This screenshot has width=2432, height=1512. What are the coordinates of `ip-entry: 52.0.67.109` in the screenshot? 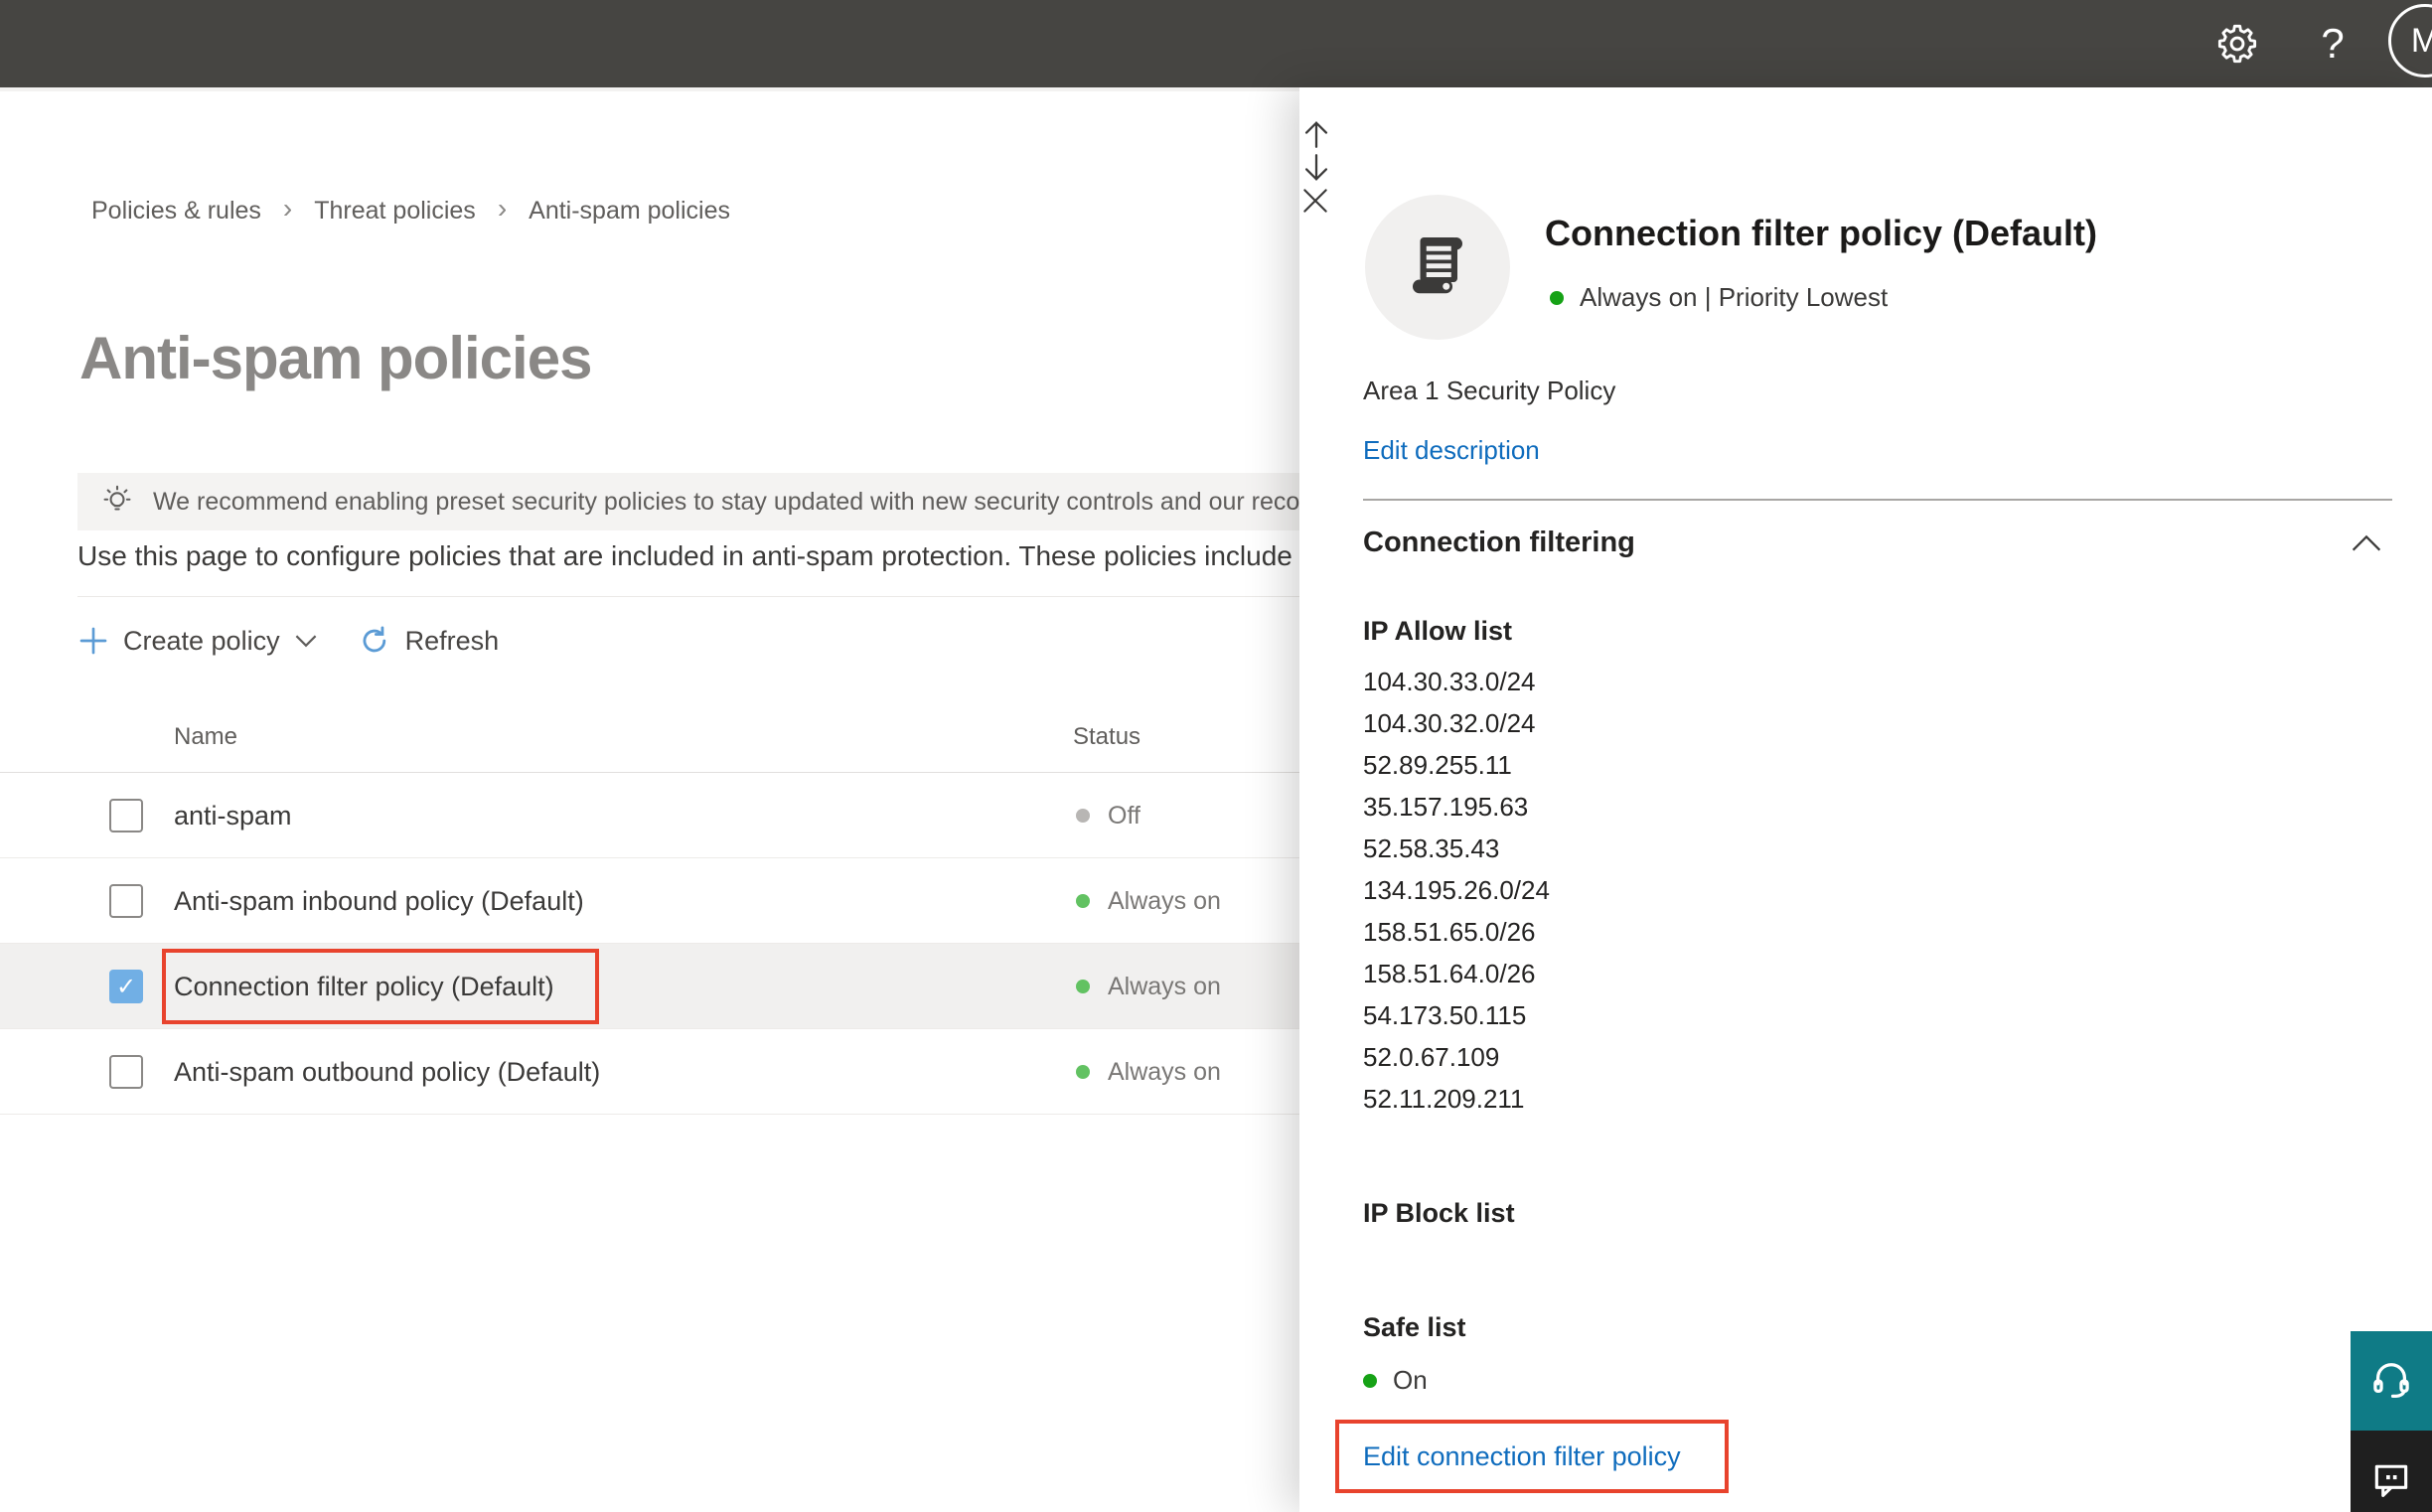 It's located at (1431, 1057).